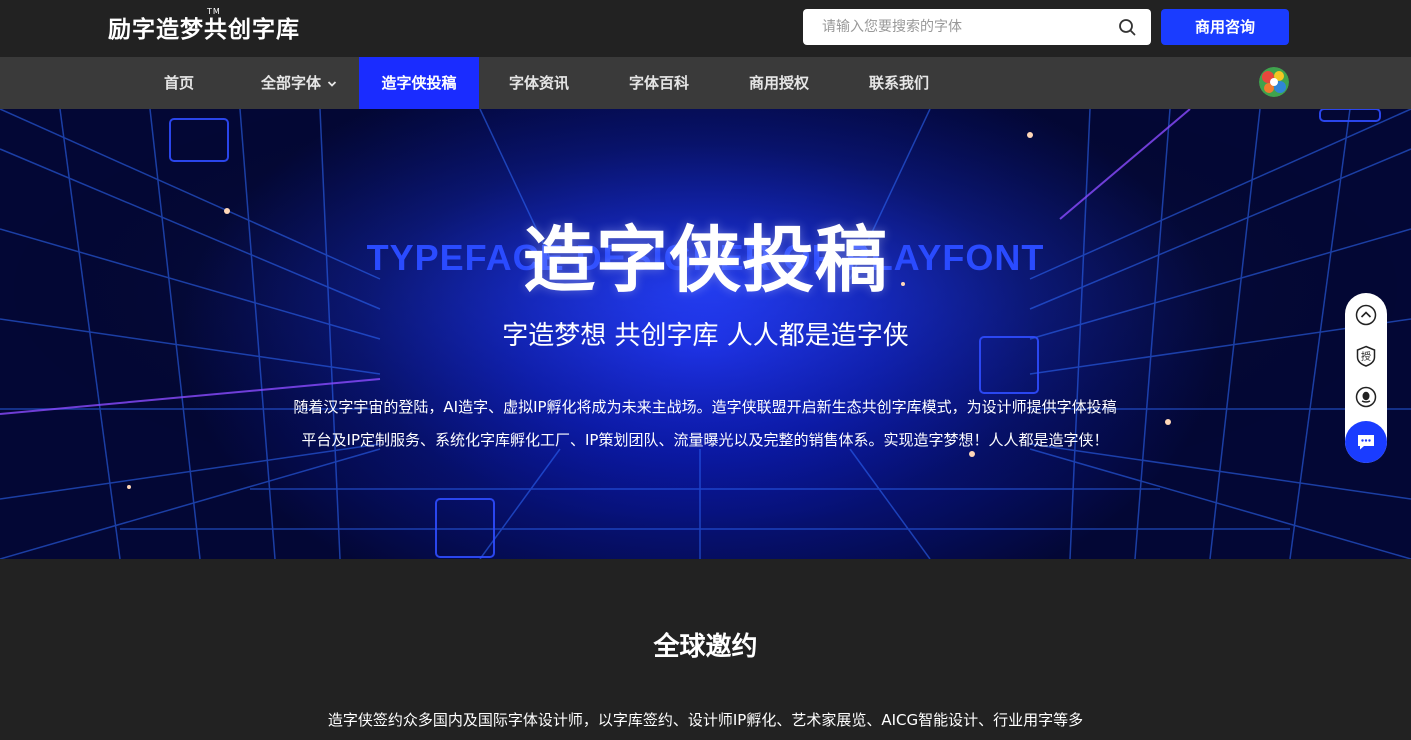 The image size is (1411, 740). I want to click on chat-button, so click(1366, 442).